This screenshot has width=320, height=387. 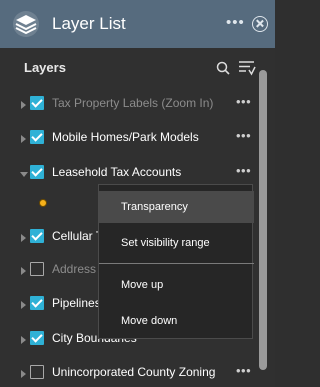 What do you see at coordinates (260, 24) in the screenshot?
I see `close-icon` at bounding box center [260, 24].